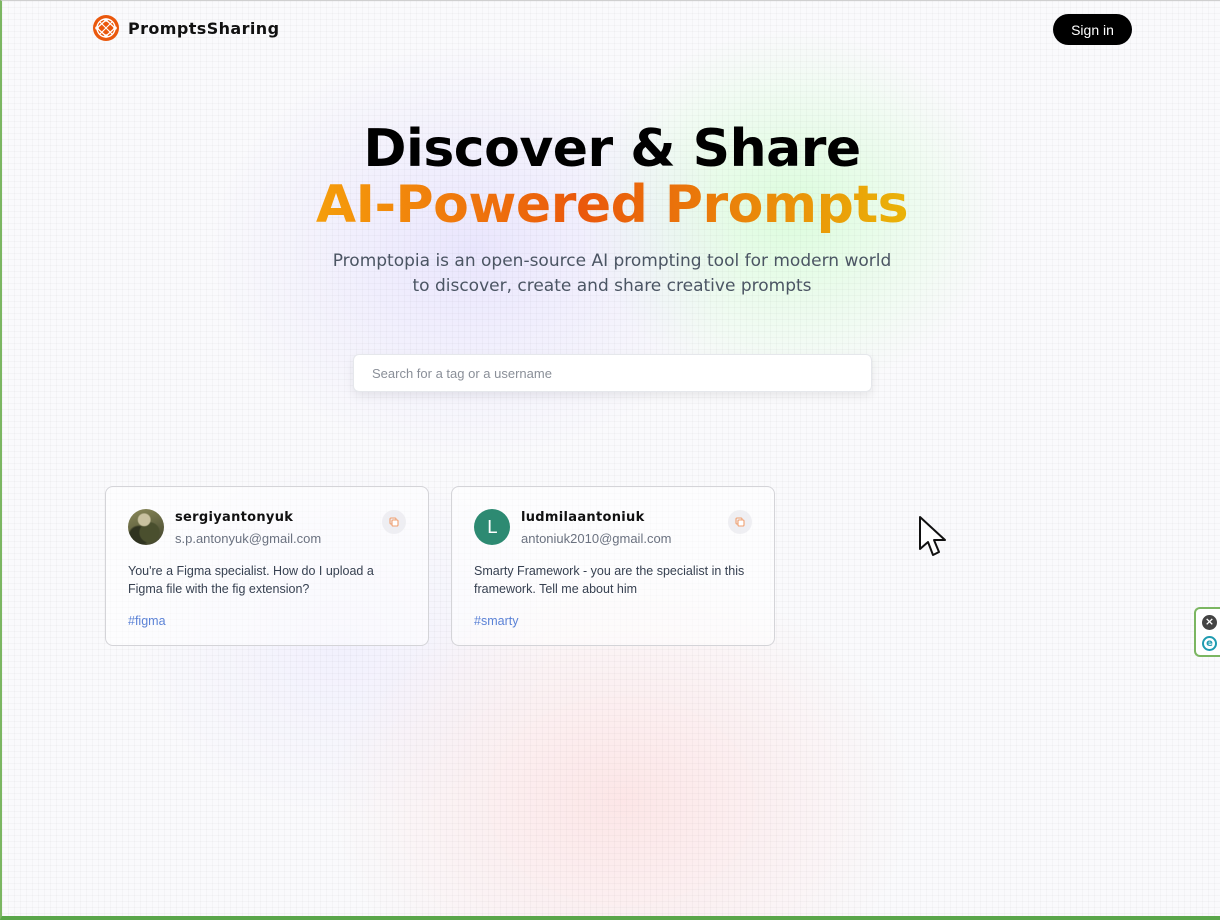  I want to click on username: ludmilaantoniuk, so click(596, 517).